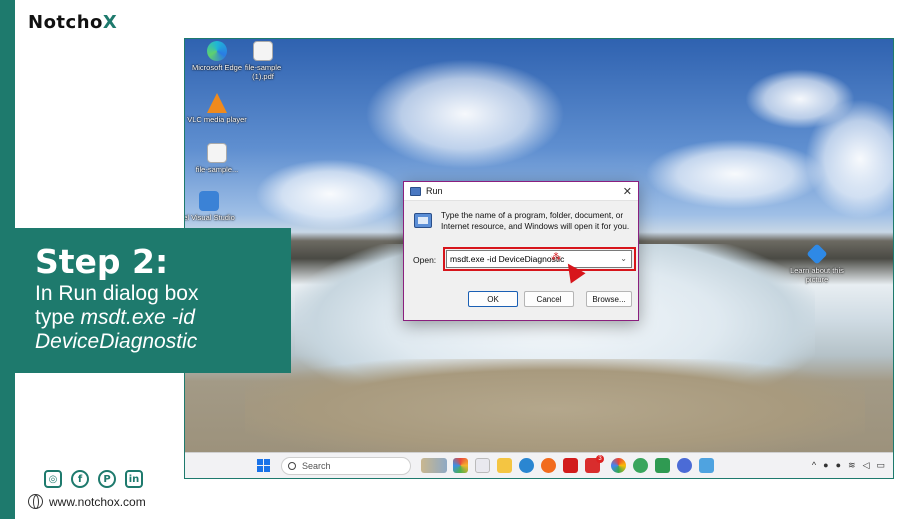  Describe the element at coordinates (555, 409) in the screenshot. I see `lake` at that location.